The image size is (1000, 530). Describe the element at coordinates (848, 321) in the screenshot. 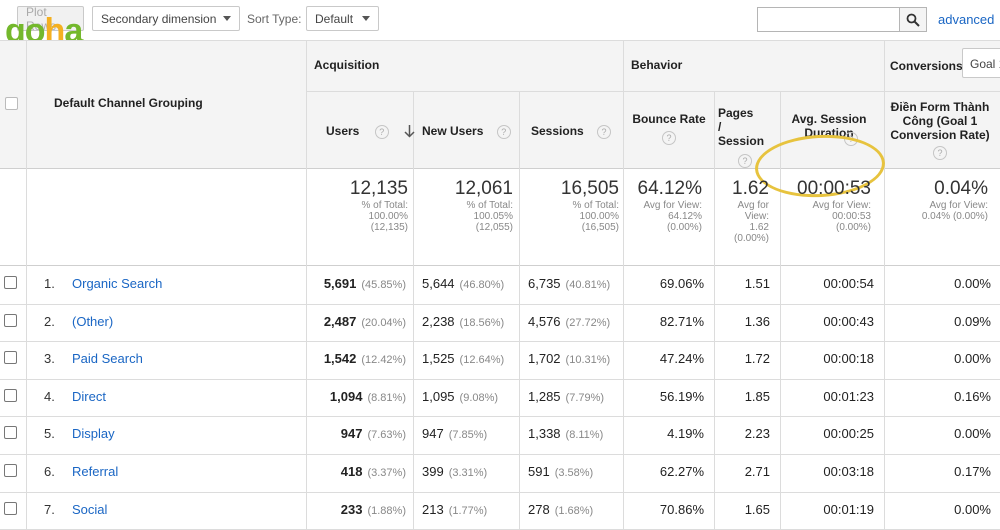

I see `avg-session-duration-cell: 00:00:43` at that location.